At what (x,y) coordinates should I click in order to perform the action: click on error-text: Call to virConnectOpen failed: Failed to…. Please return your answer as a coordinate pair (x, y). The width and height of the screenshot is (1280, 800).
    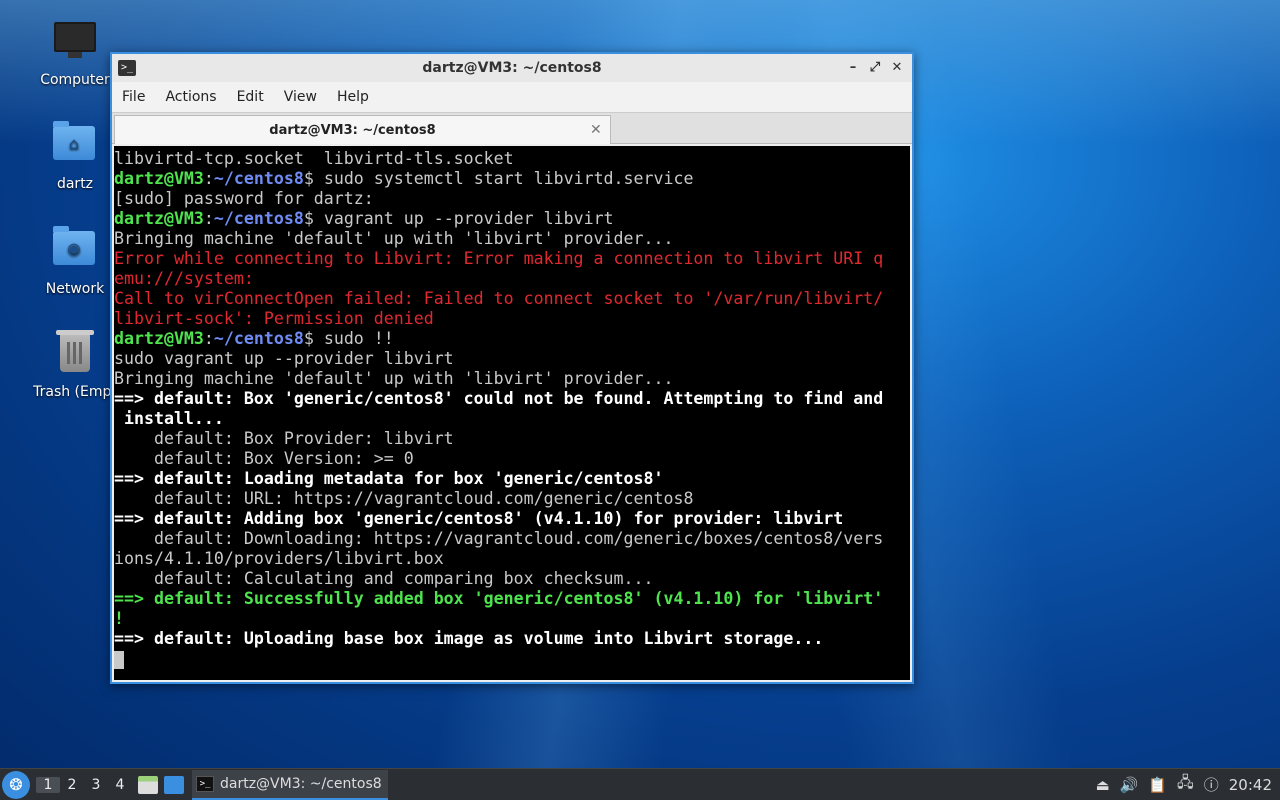
    Looking at the image, I should click on (499, 298).